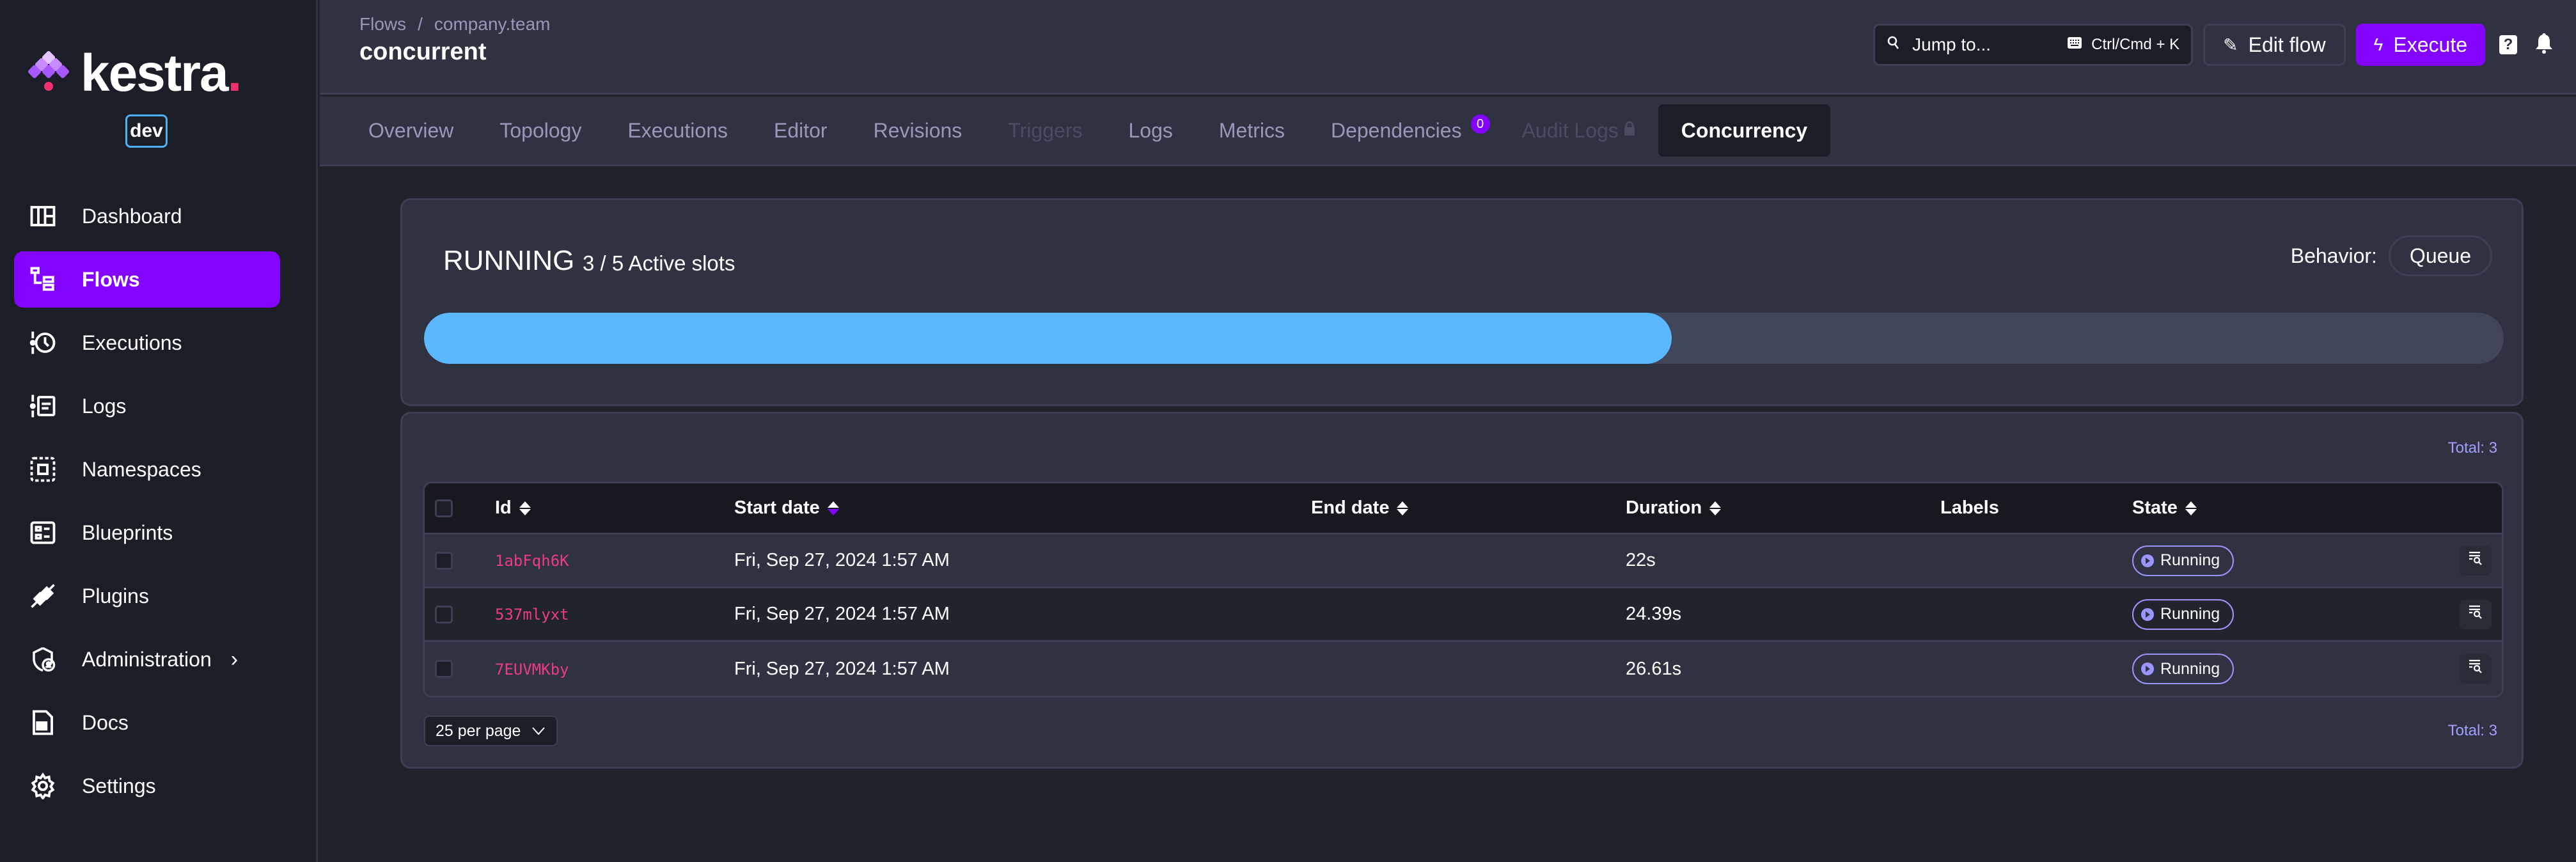  Describe the element at coordinates (146, 131) in the screenshot. I see `environment-badge: dev` at that location.